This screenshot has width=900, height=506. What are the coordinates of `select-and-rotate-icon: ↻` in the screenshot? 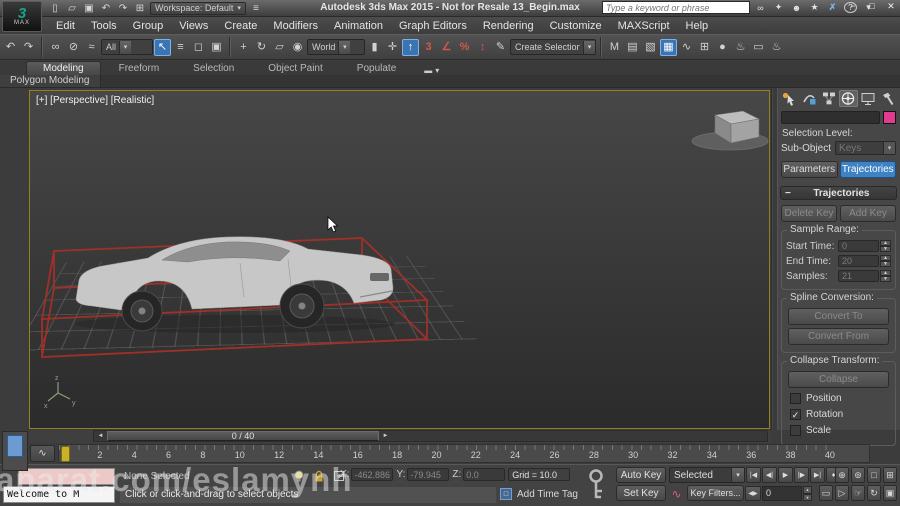 It's located at (261, 47).